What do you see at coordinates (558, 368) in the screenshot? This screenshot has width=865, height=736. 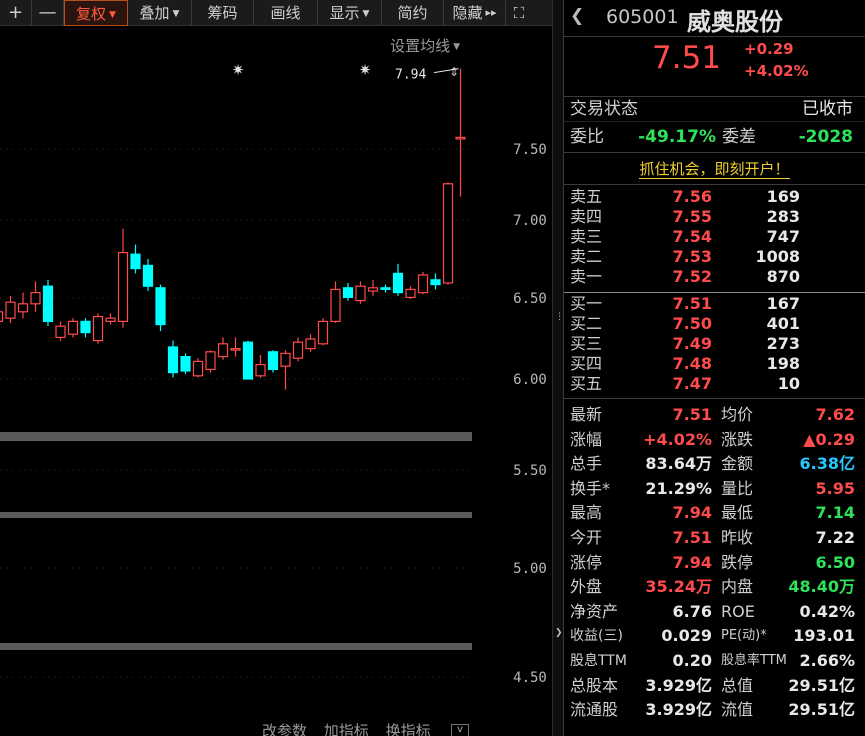 I see `panel-splitter: ⋮ ❯` at bounding box center [558, 368].